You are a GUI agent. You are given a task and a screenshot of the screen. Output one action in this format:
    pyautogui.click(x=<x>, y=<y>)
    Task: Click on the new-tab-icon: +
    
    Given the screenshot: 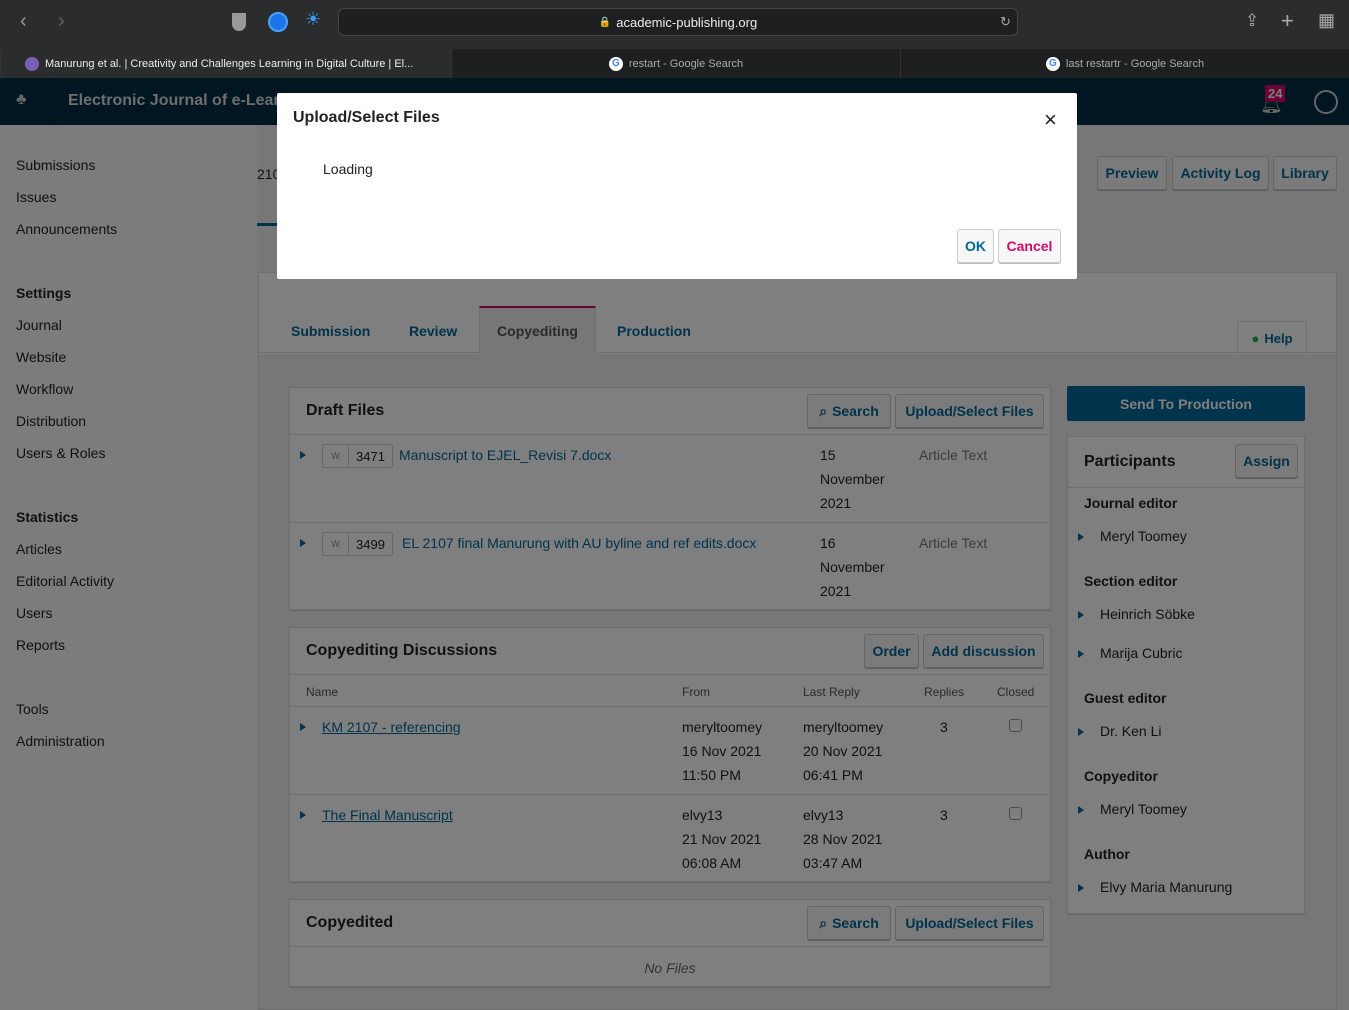 What is the action you would take?
    pyautogui.click(x=1287, y=21)
    